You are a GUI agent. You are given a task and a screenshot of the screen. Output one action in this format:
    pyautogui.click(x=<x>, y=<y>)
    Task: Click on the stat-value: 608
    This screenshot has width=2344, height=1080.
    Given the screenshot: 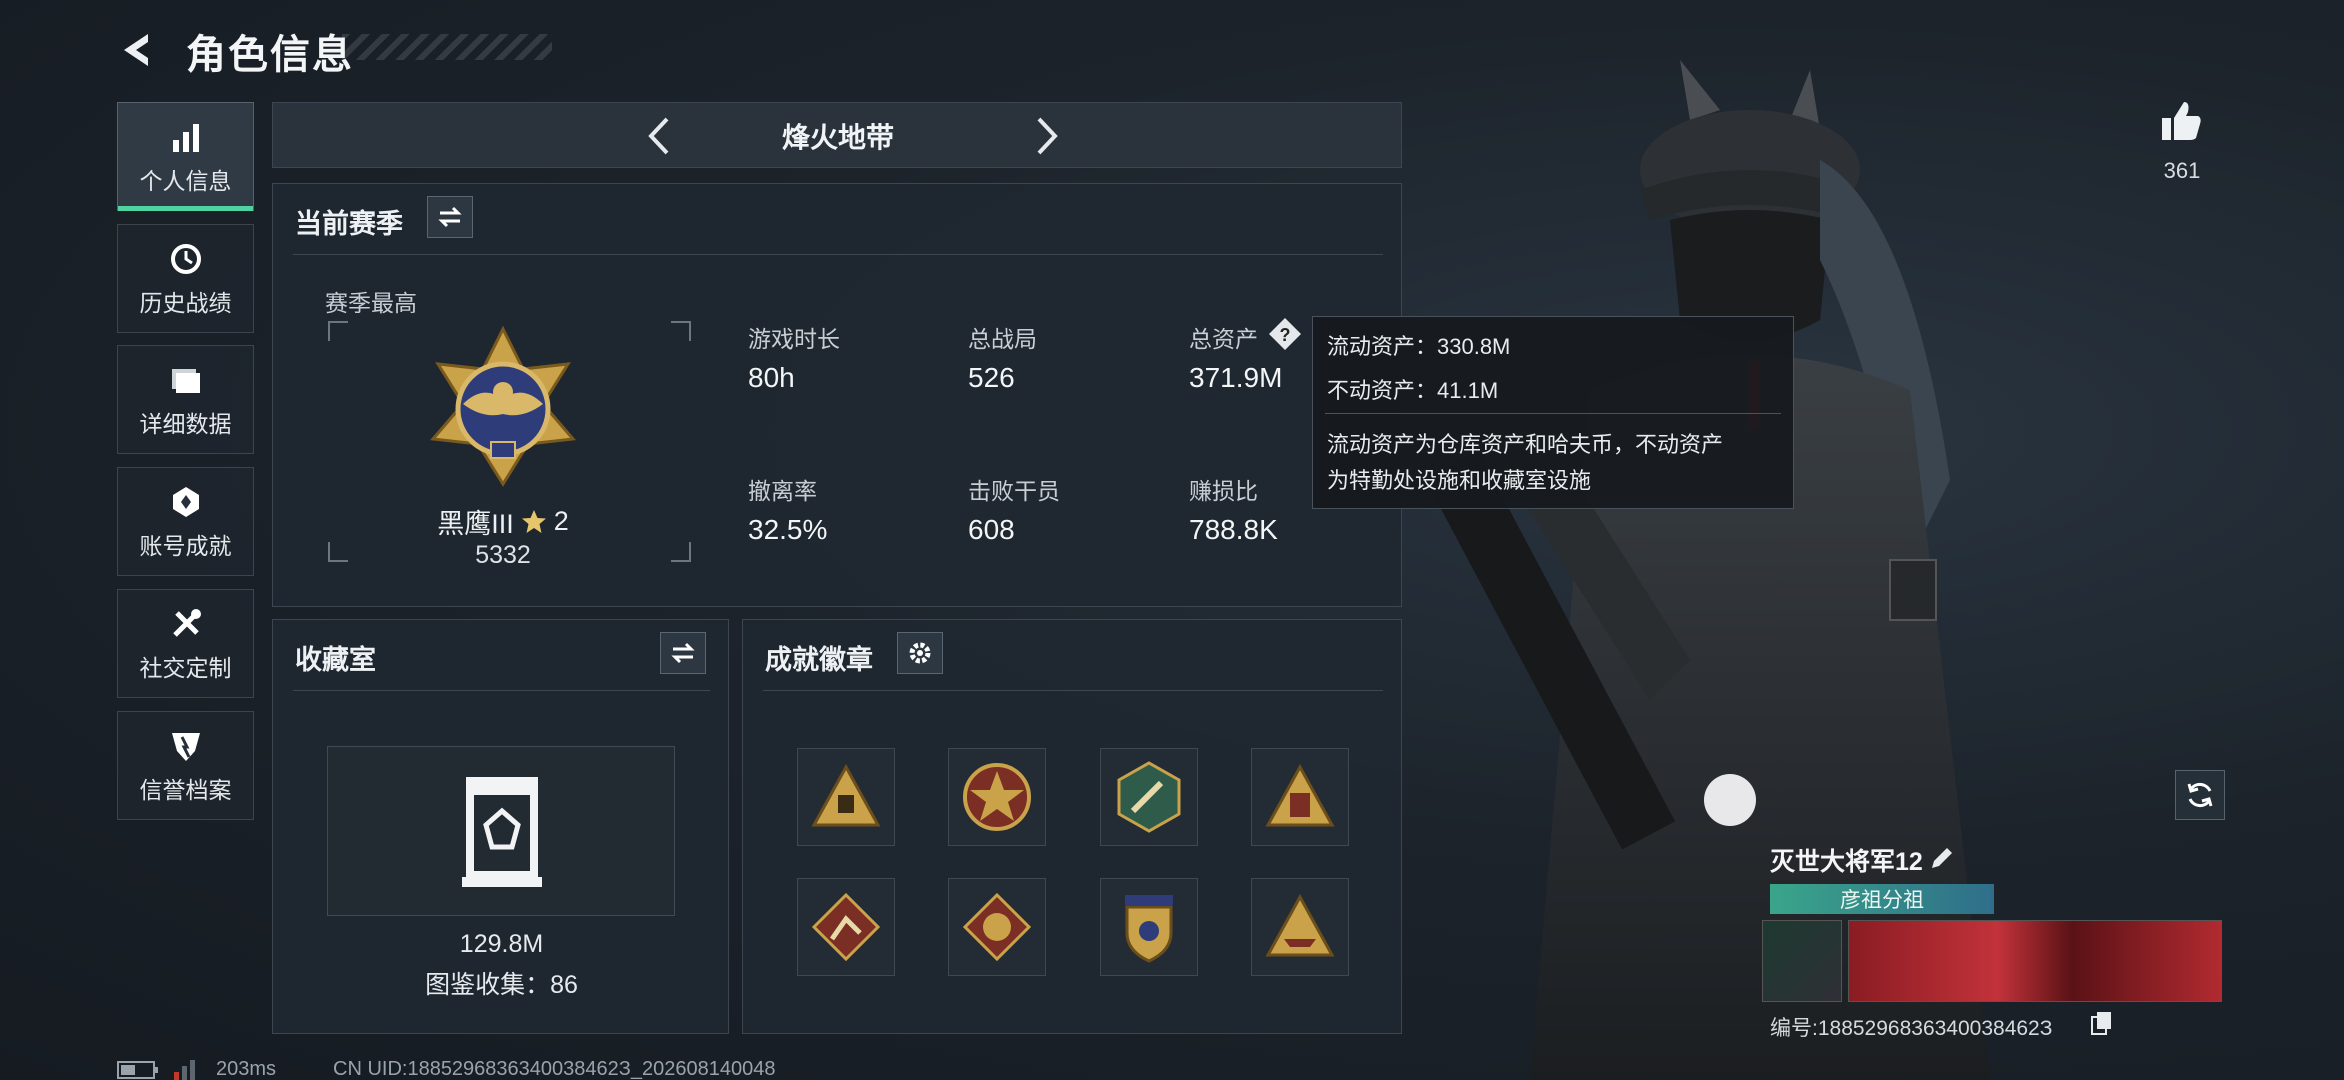 What is the action you would take?
    pyautogui.click(x=991, y=529)
    